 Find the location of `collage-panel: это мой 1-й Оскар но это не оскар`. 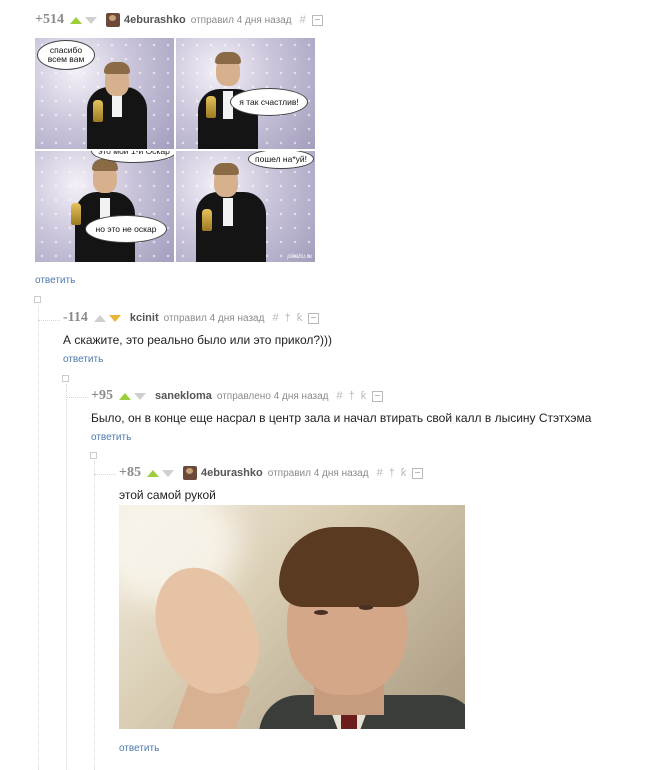

collage-panel: это мой 1-й Оскар но это не оскар is located at coordinates (104, 206).